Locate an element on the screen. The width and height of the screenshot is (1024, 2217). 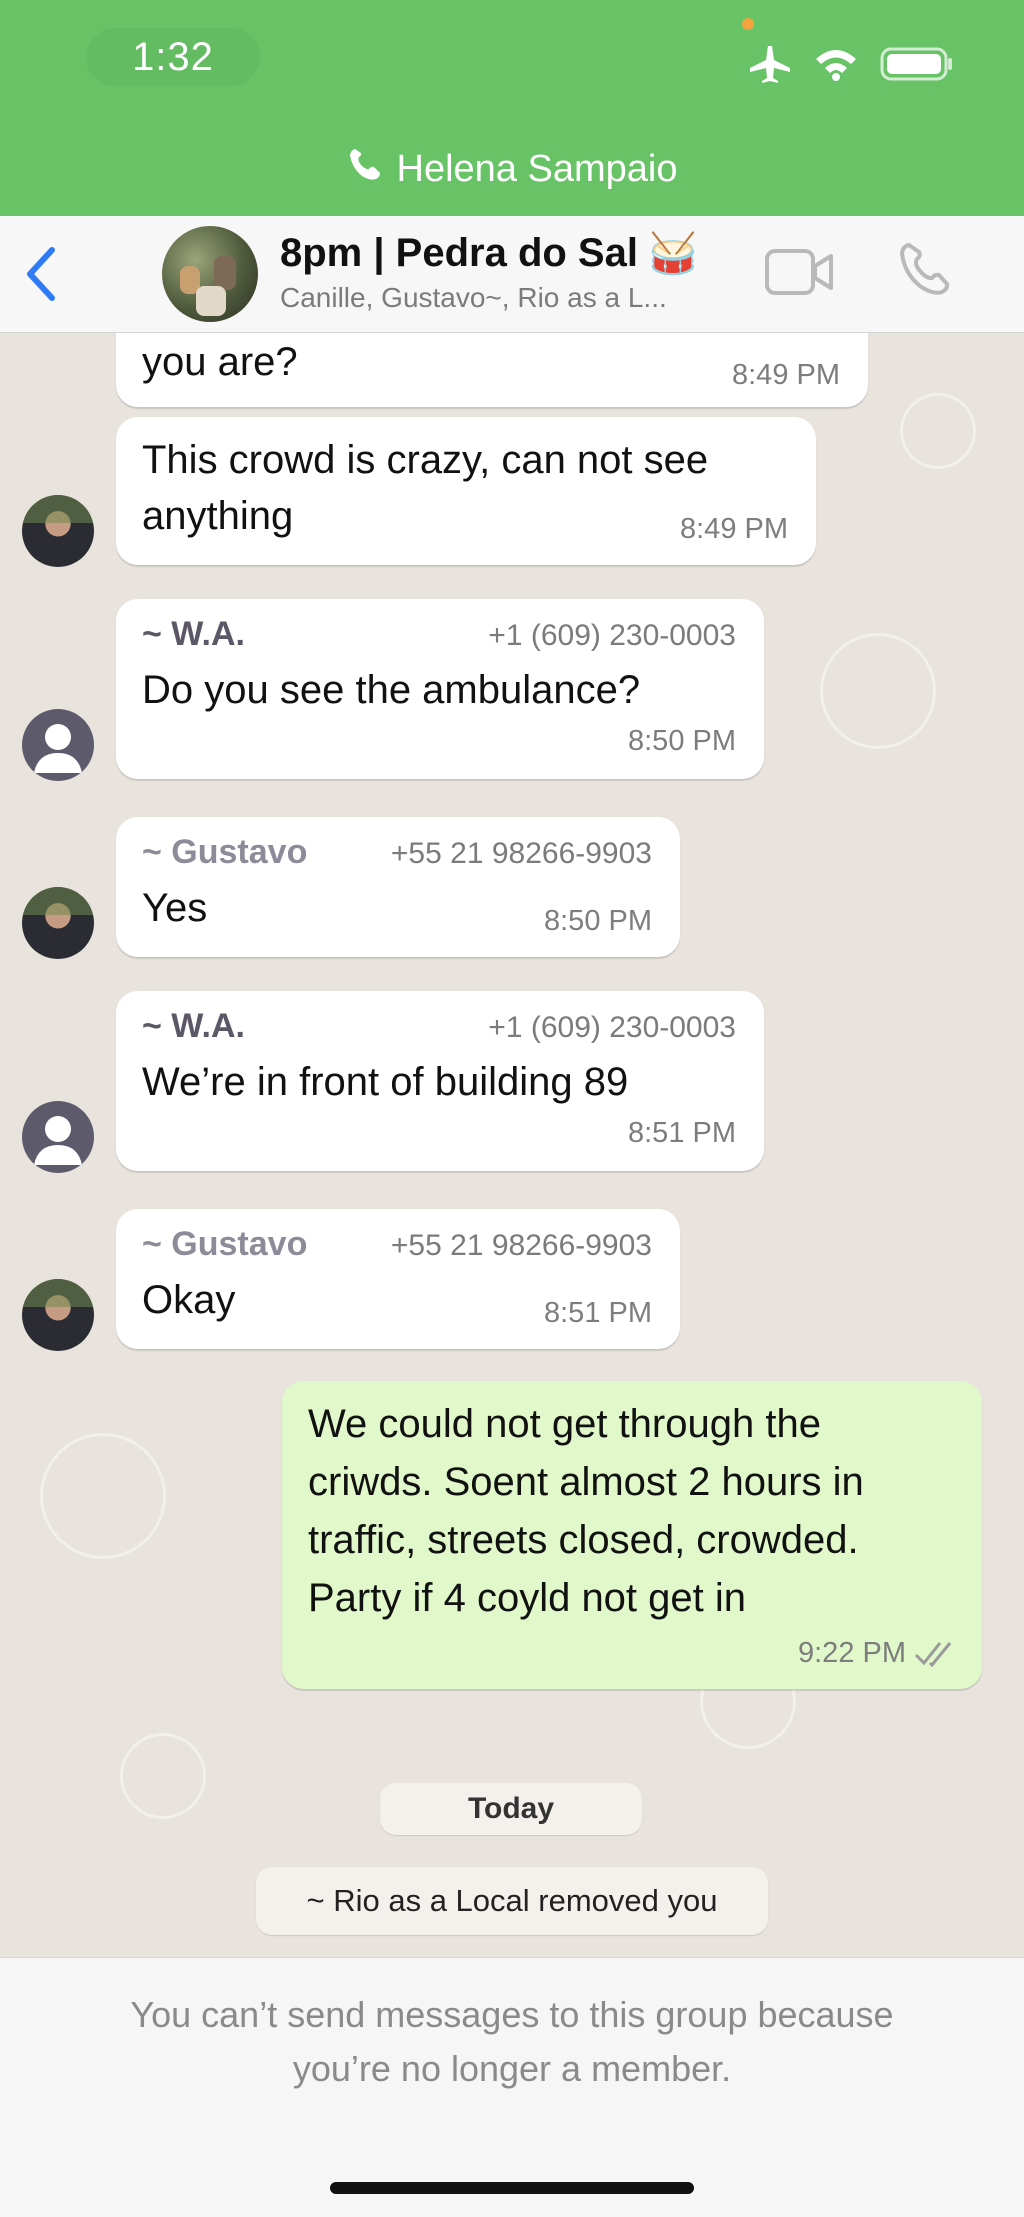
message-time: 9:22 PM is located at coordinates (852, 1653).